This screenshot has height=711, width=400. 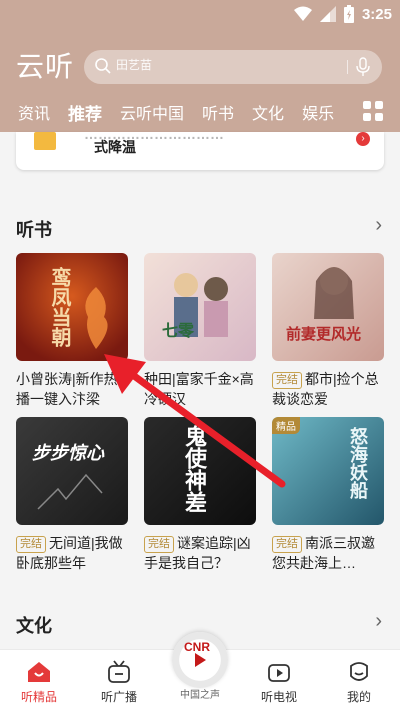 I want to click on book-card: 前妻更风光 完结 都市|捡个总裁谈恋爱, so click(x=328, y=331).